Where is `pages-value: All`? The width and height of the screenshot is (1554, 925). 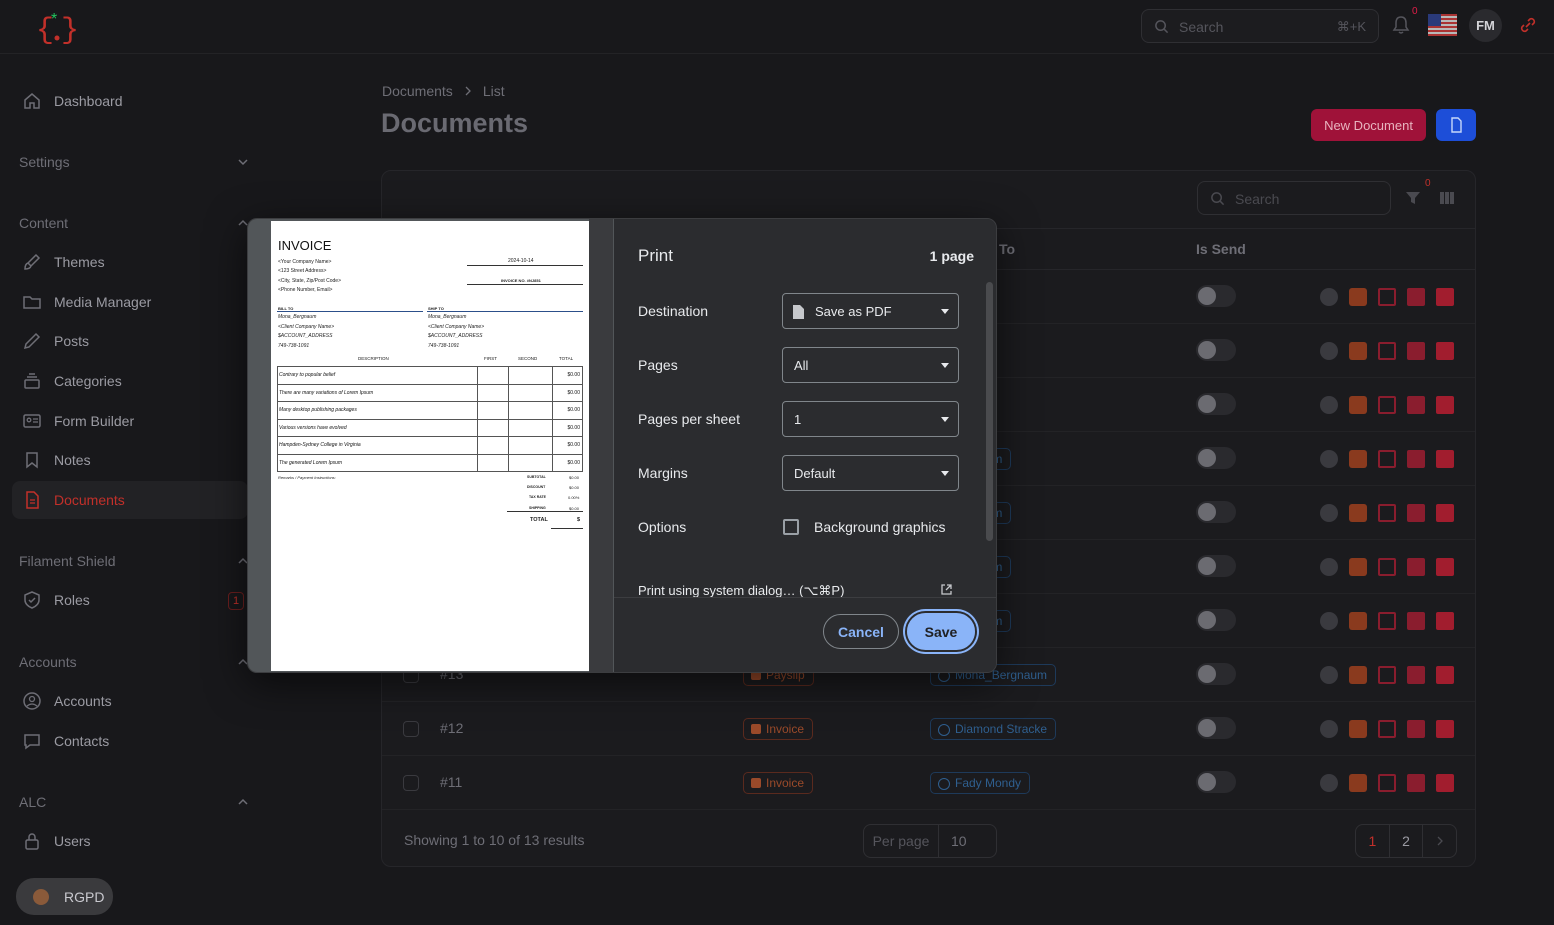
pages-value: All is located at coordinates (801, 365).